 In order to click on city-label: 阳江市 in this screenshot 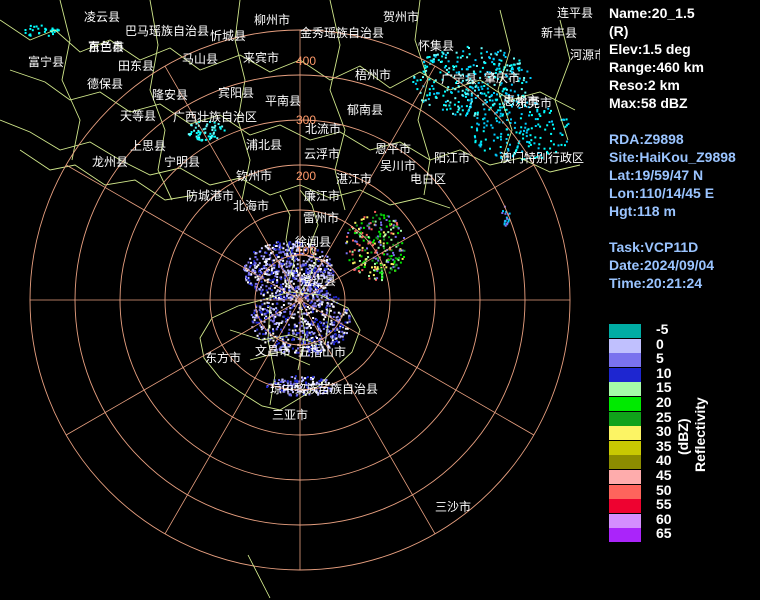, I will do `click(452, 157)`.